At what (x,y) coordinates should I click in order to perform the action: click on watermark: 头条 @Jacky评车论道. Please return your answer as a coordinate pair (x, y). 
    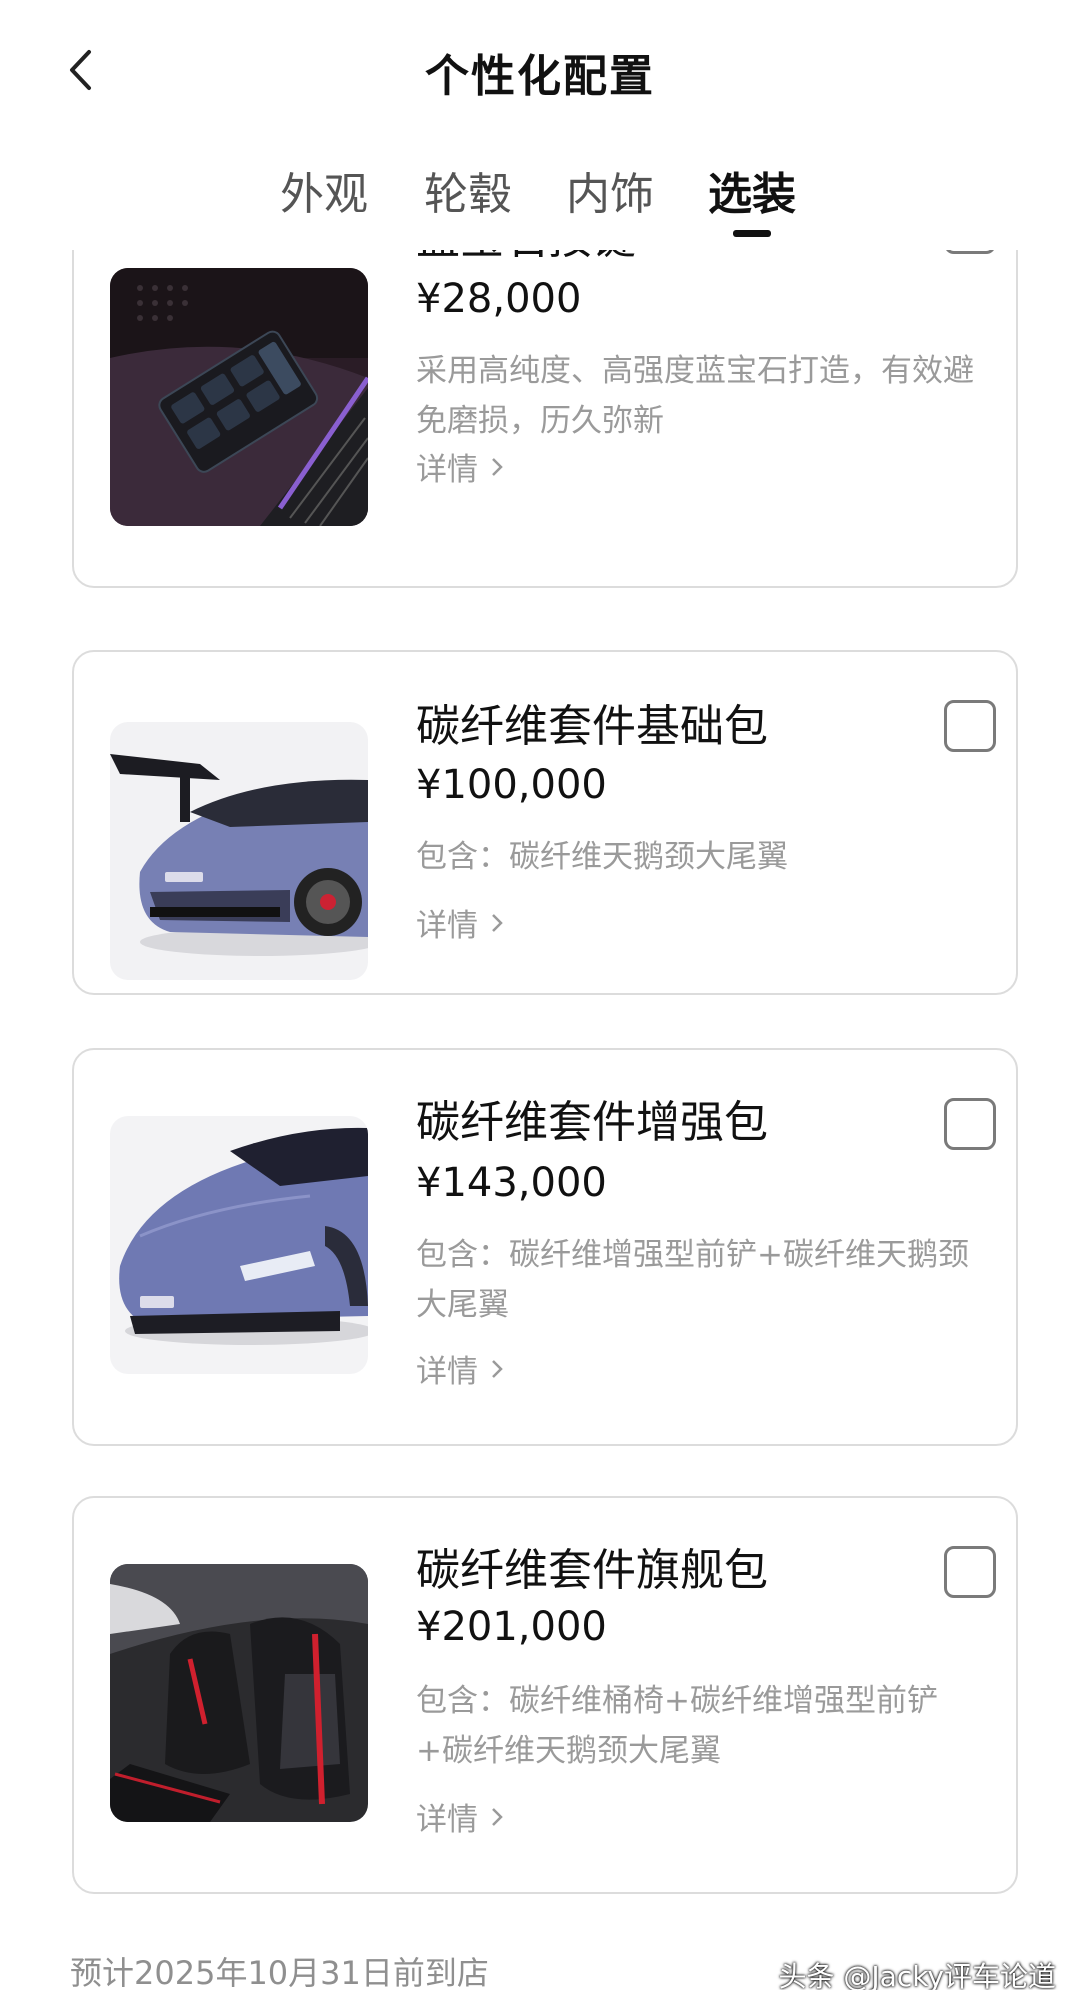
    Looking at the image, I should click on (917, 1975).